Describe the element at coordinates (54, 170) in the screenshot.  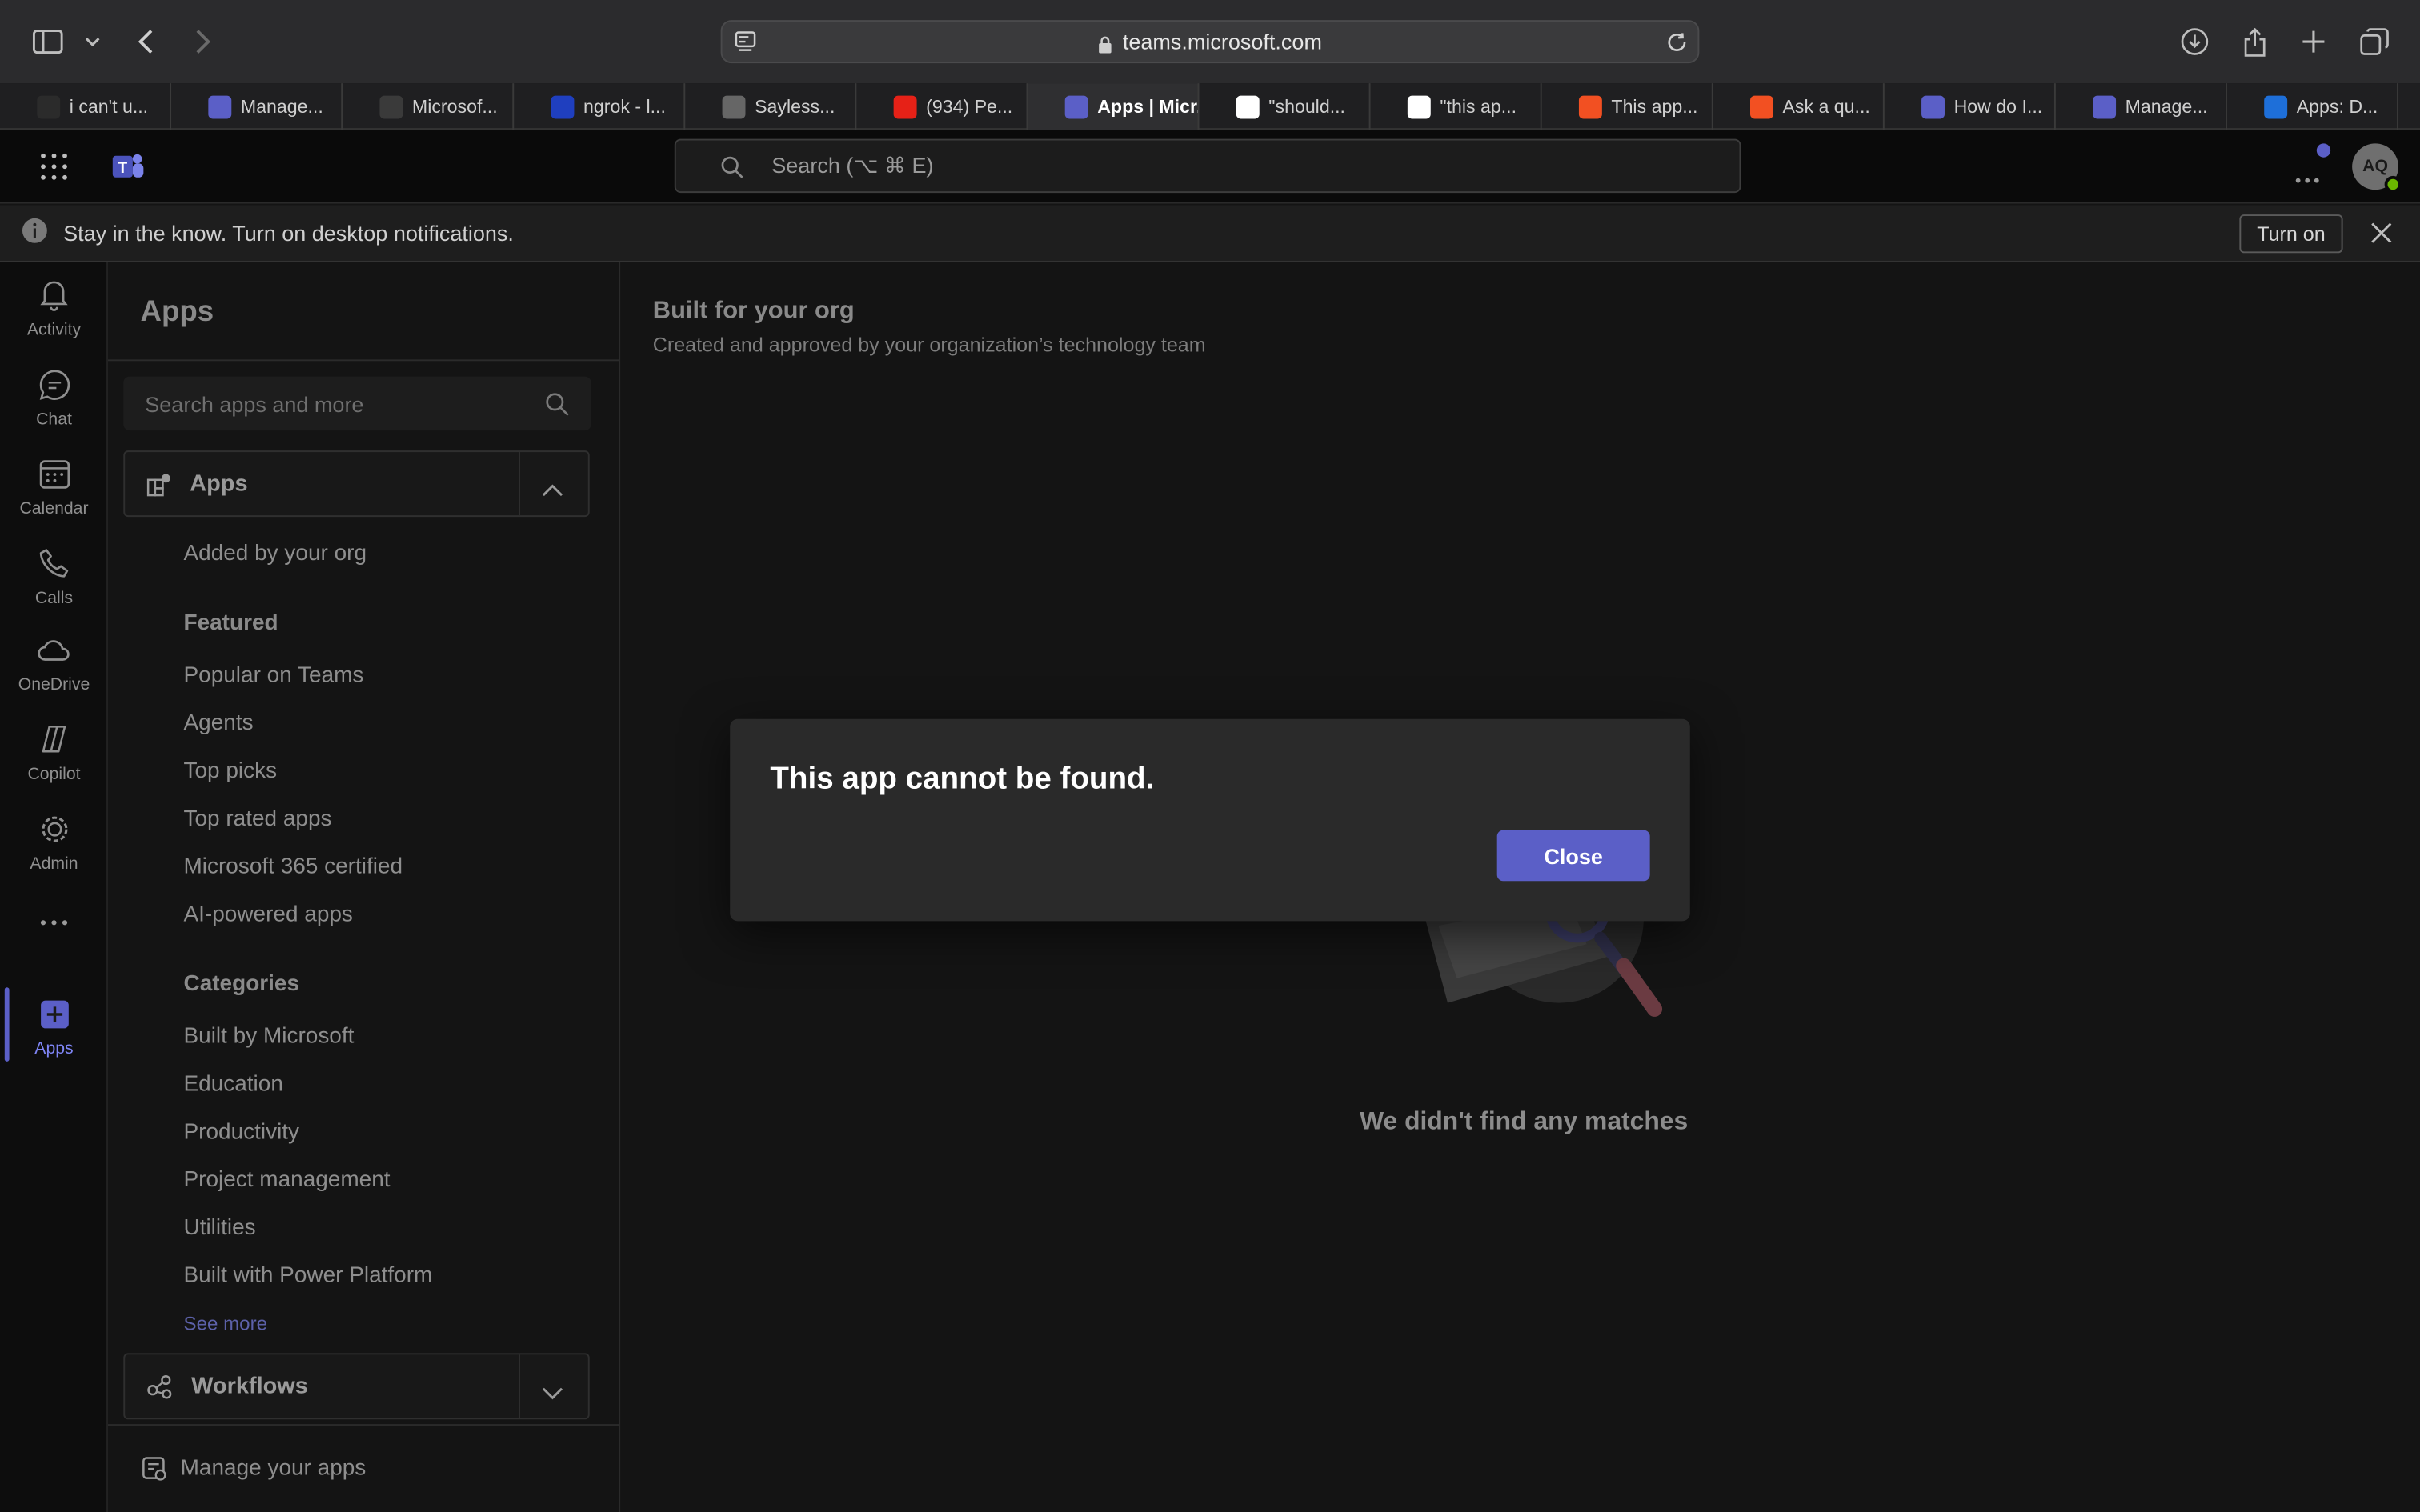
I see `app-launcher-icon` at that location.